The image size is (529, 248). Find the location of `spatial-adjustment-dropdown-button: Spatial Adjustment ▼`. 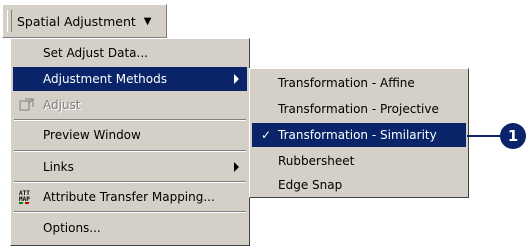

spatial-adjustment-dropdown-button: Spatial Adjustment ▼ is located at coordinates (88, 21).